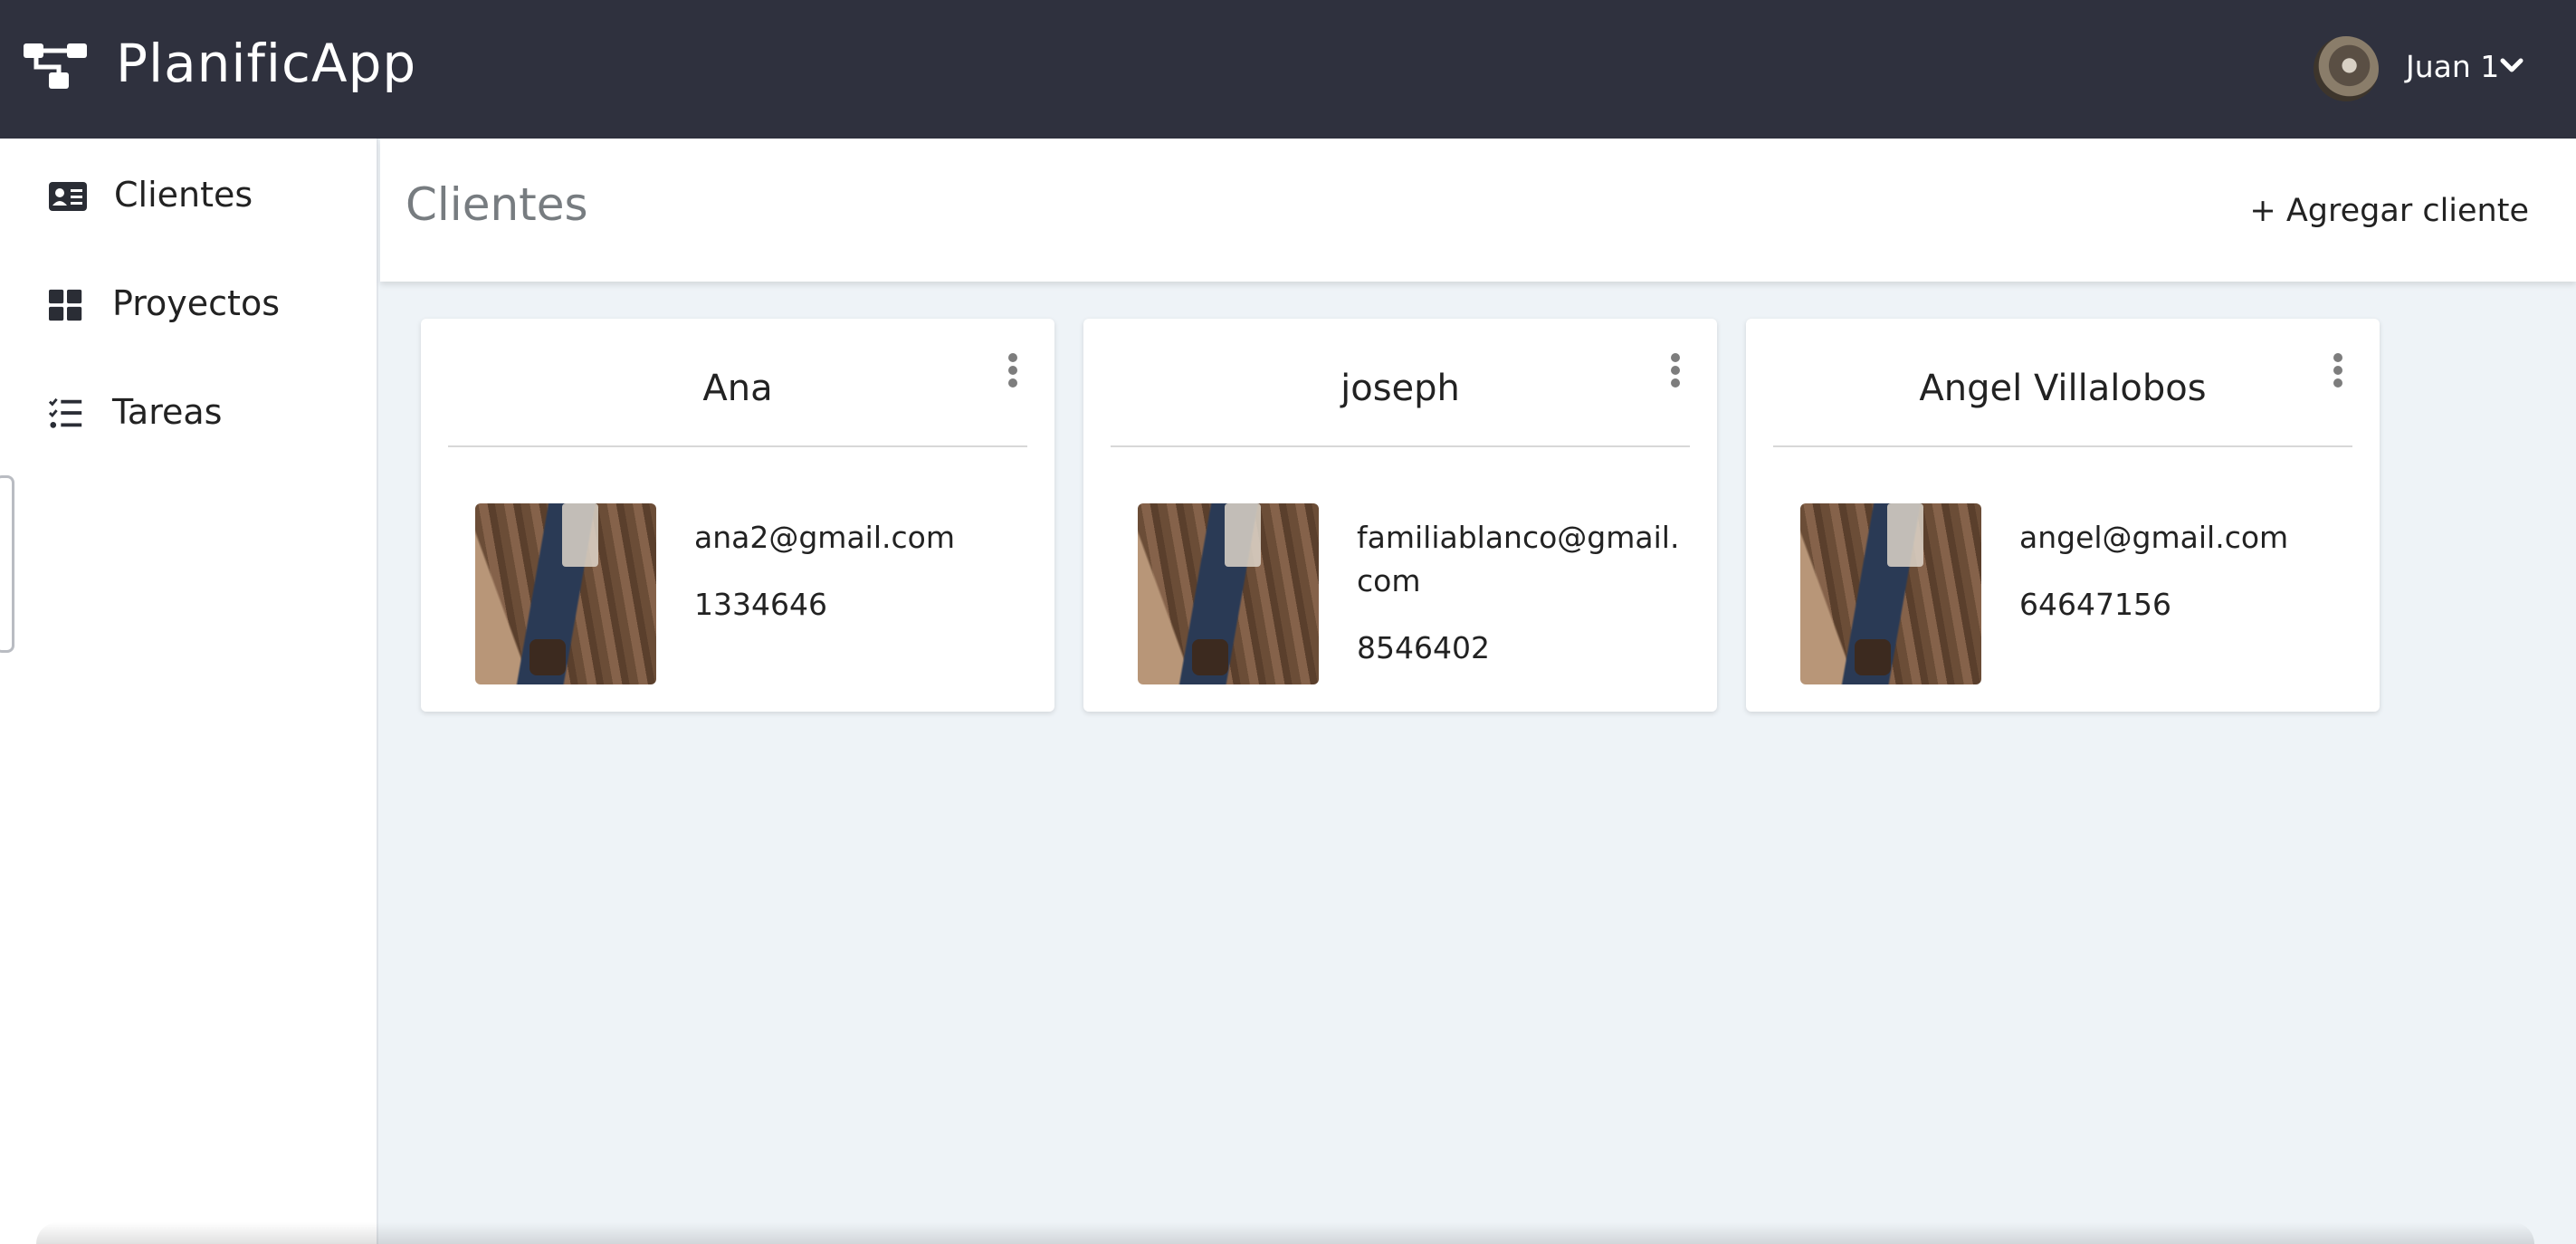  Describe the element at coordinates (2512, 65) in the screenshot. I see `chevron-down-icon` at that location.